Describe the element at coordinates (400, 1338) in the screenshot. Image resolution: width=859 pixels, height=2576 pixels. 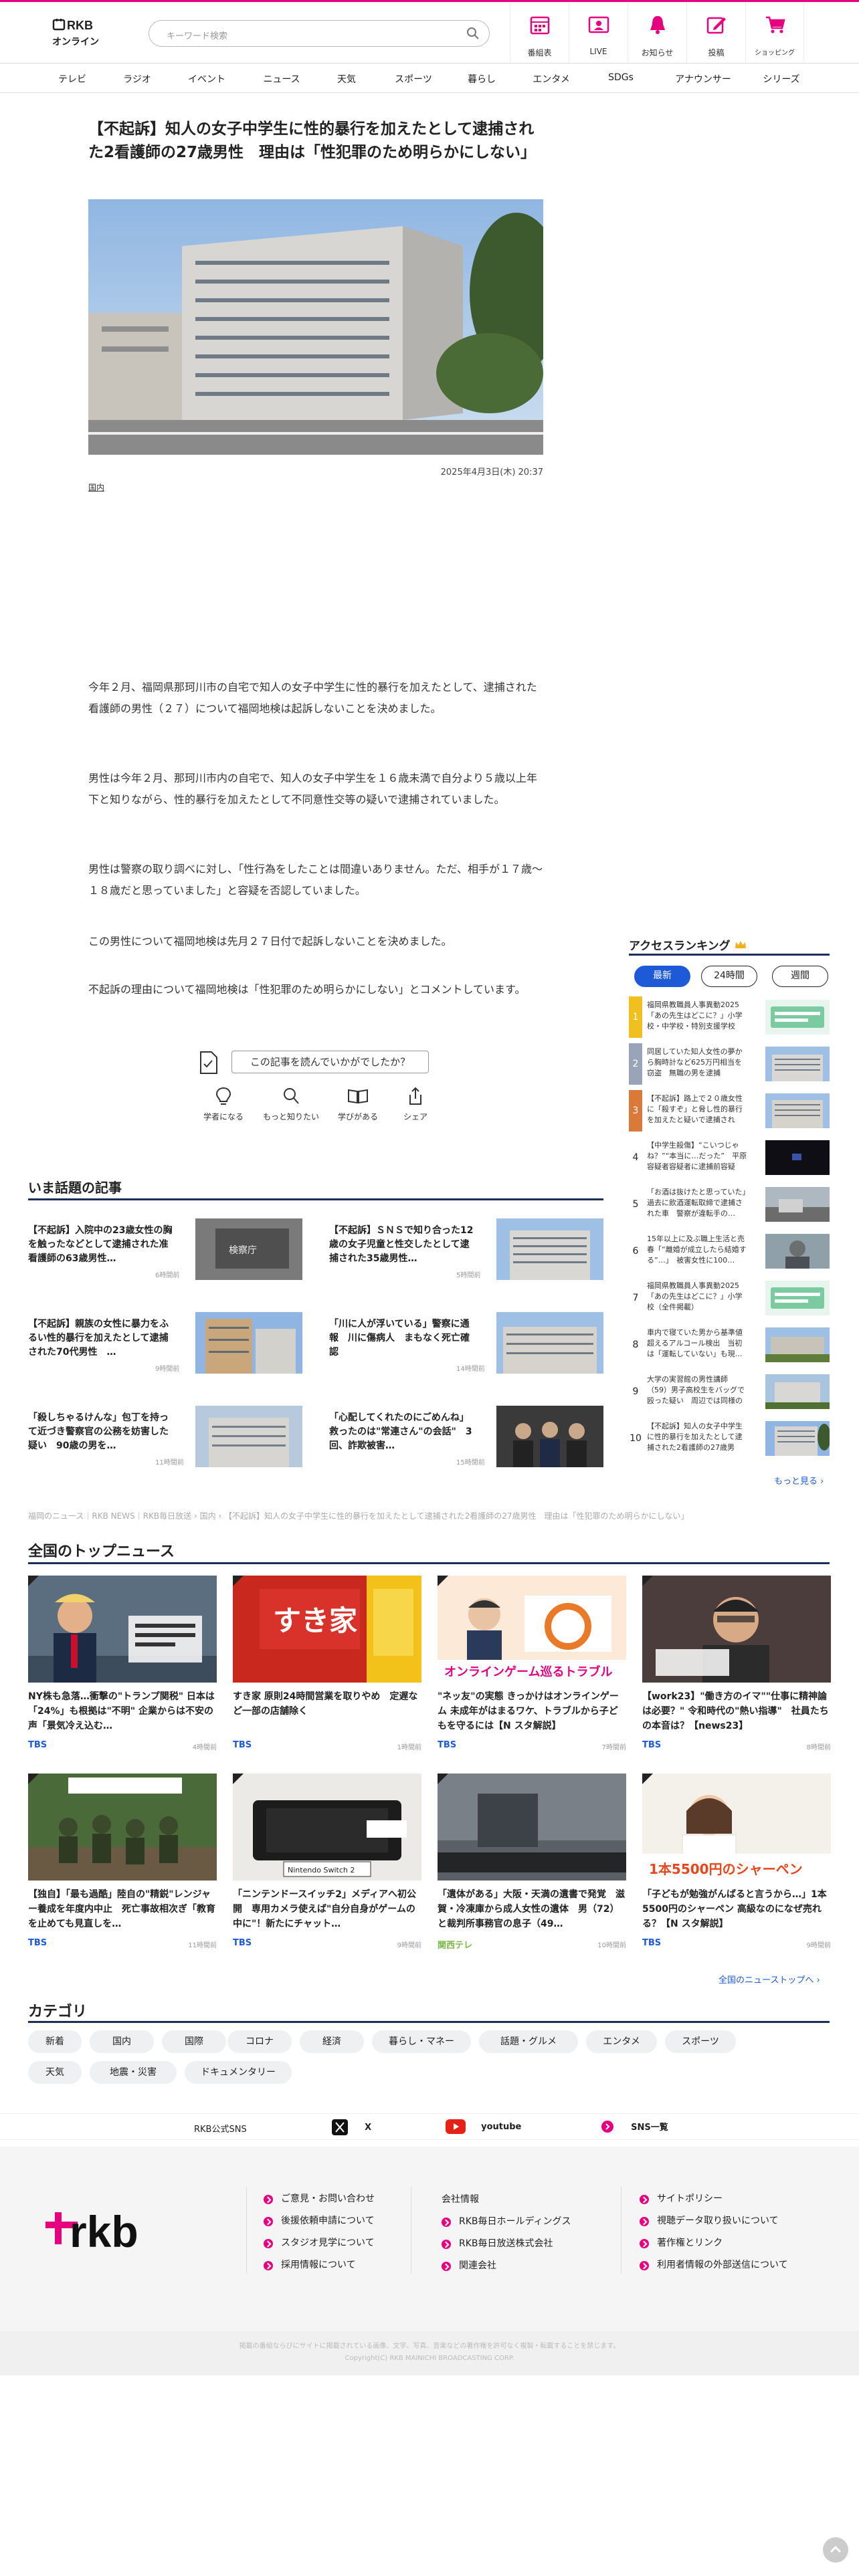
I see `hot-article-title: 「川に人が浮いている」警察に通報 川に傷病人 まもなく死亡確認` at that location.